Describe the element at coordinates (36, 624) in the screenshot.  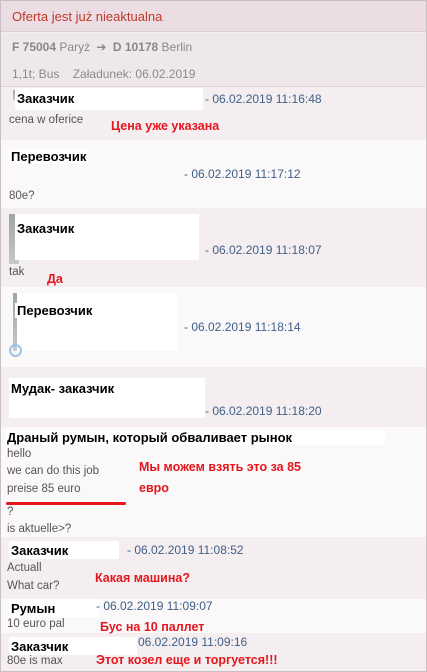
I see `message-text: 10 euro pal` at that location.